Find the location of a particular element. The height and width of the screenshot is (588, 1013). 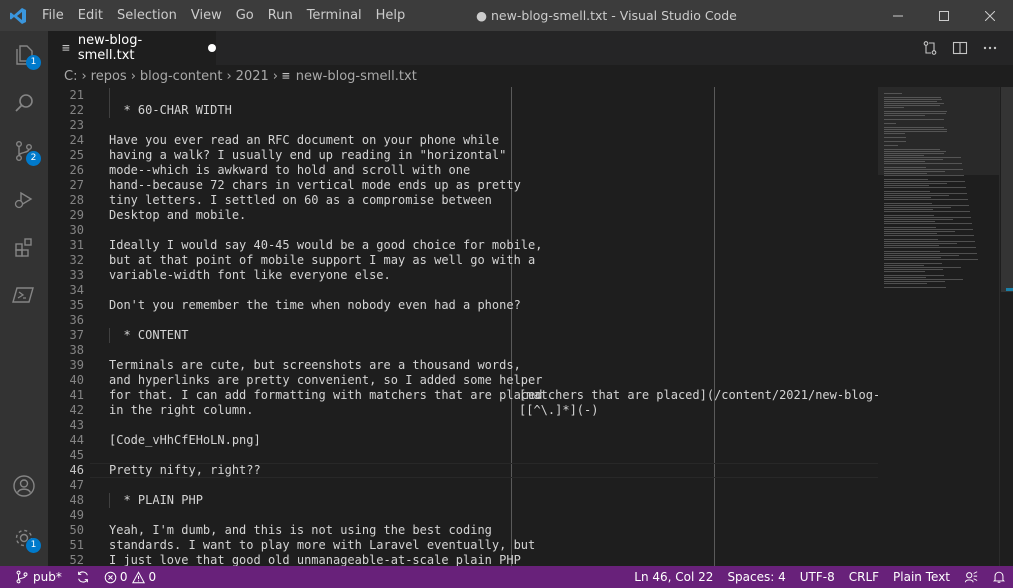

menu-go: Go is located at coordinates (245, 15).